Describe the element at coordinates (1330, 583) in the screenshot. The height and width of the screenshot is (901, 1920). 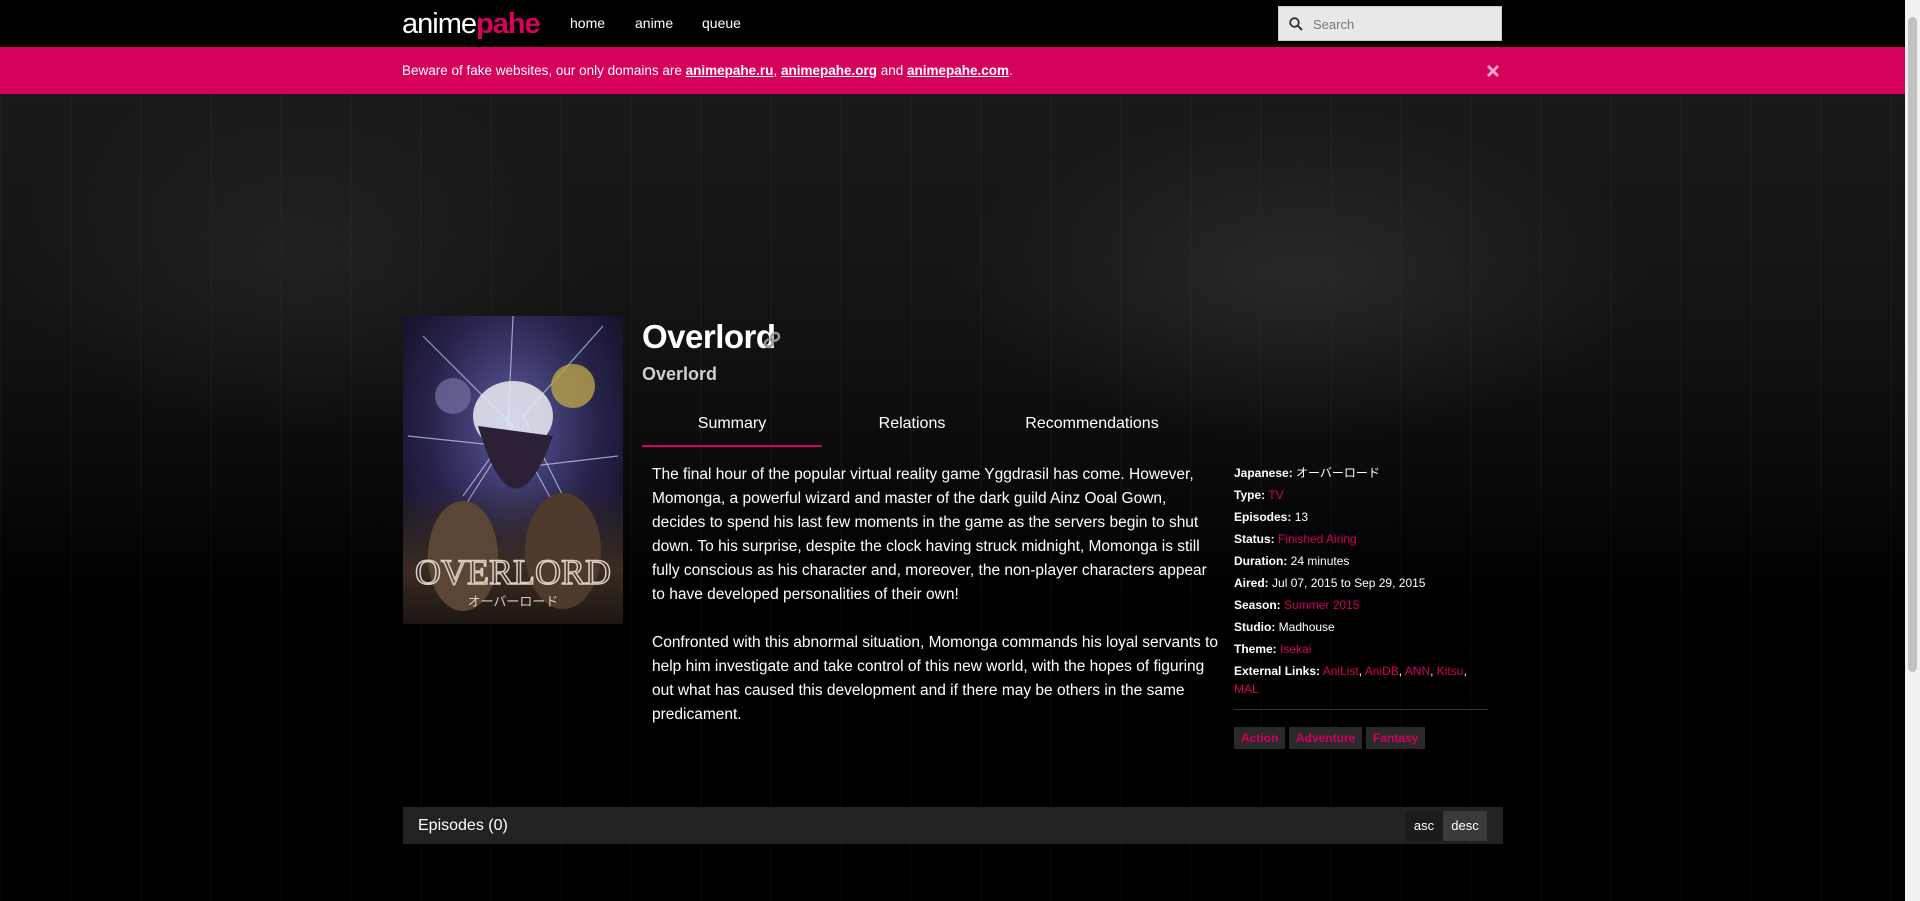
I see `info-aired: Aired: Jul 07, 2015 to Sep 29, 2015` at that location.